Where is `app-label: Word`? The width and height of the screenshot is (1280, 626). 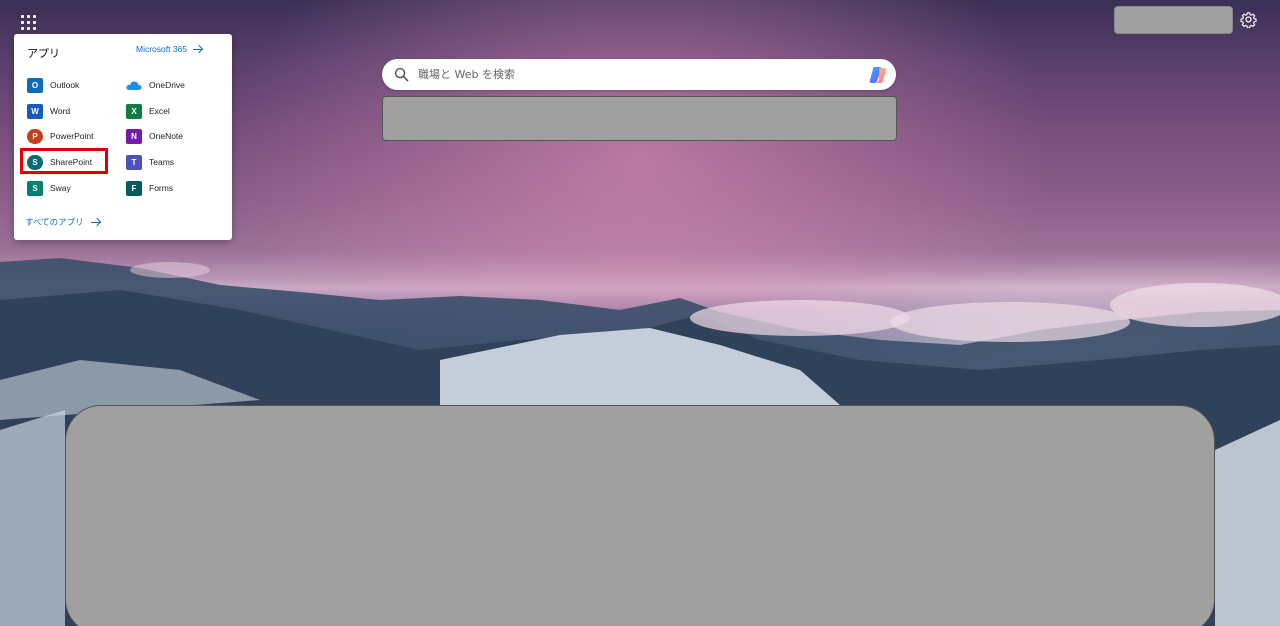
app-label: Word is located at coordinates (60, 111).